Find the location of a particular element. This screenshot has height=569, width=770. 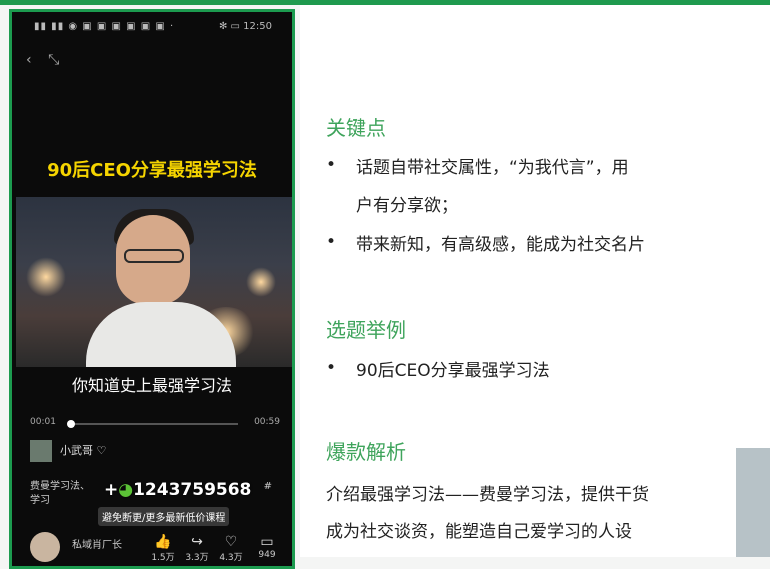

analysis-line: 介绍最强学习法——费曼学习法，提供干货 is located at coordinates (487, 495).